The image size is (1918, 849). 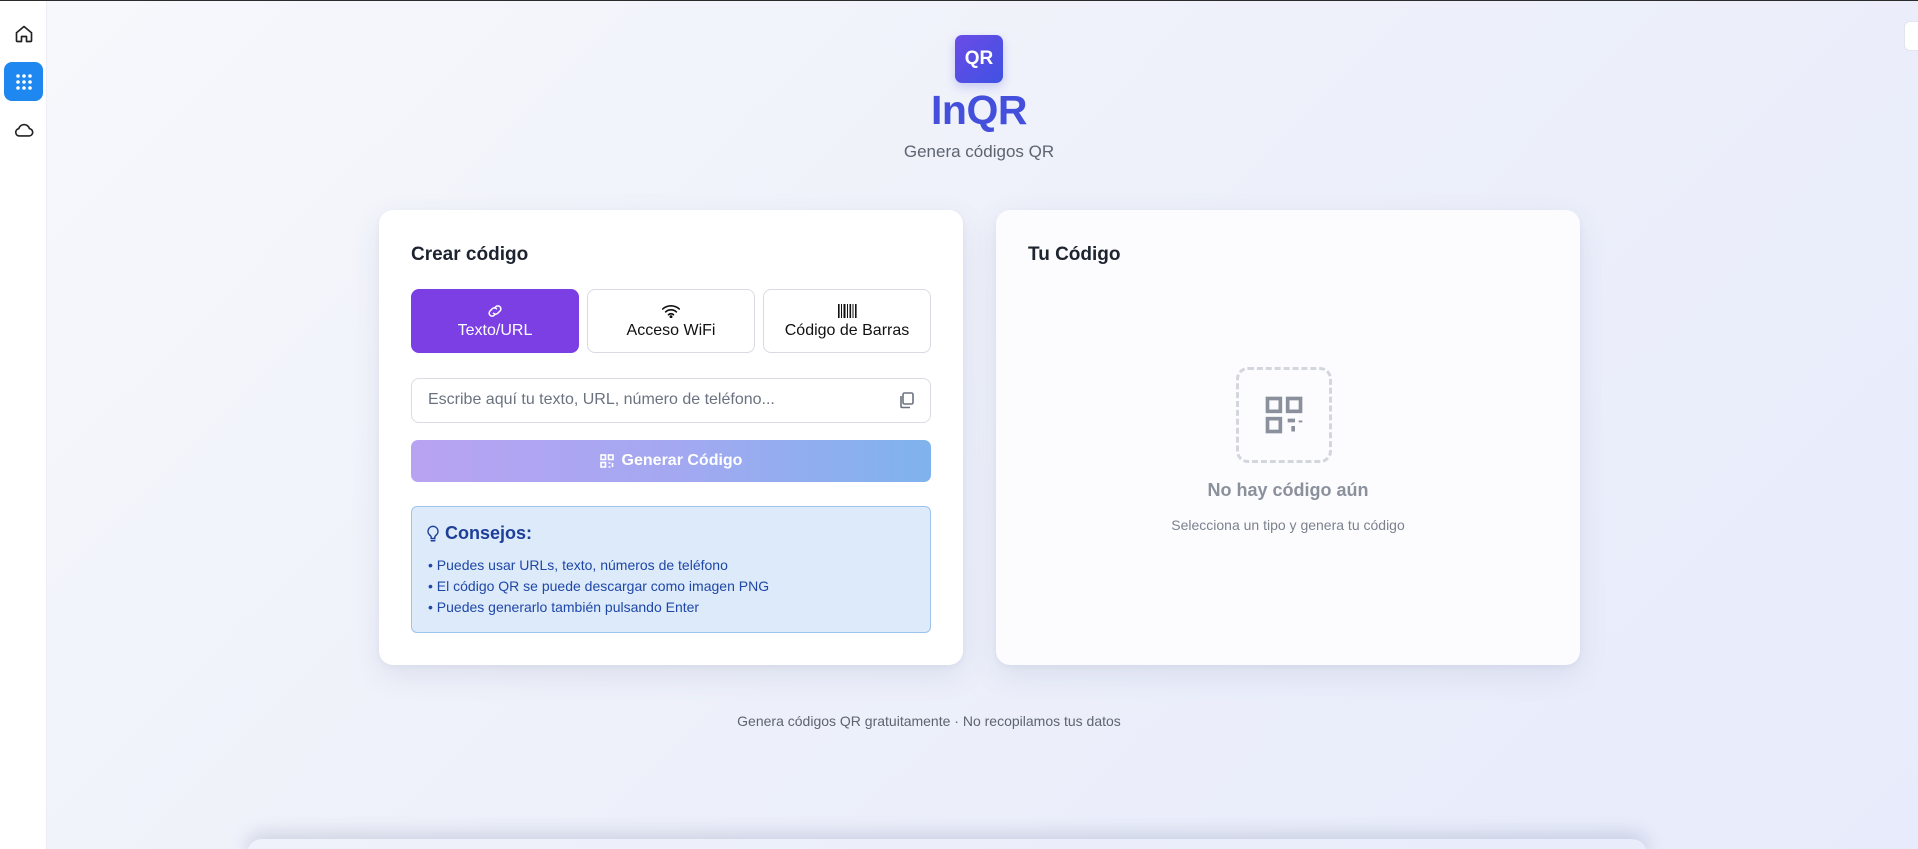 I want to click on home-icon, so click(x=23, y=33).